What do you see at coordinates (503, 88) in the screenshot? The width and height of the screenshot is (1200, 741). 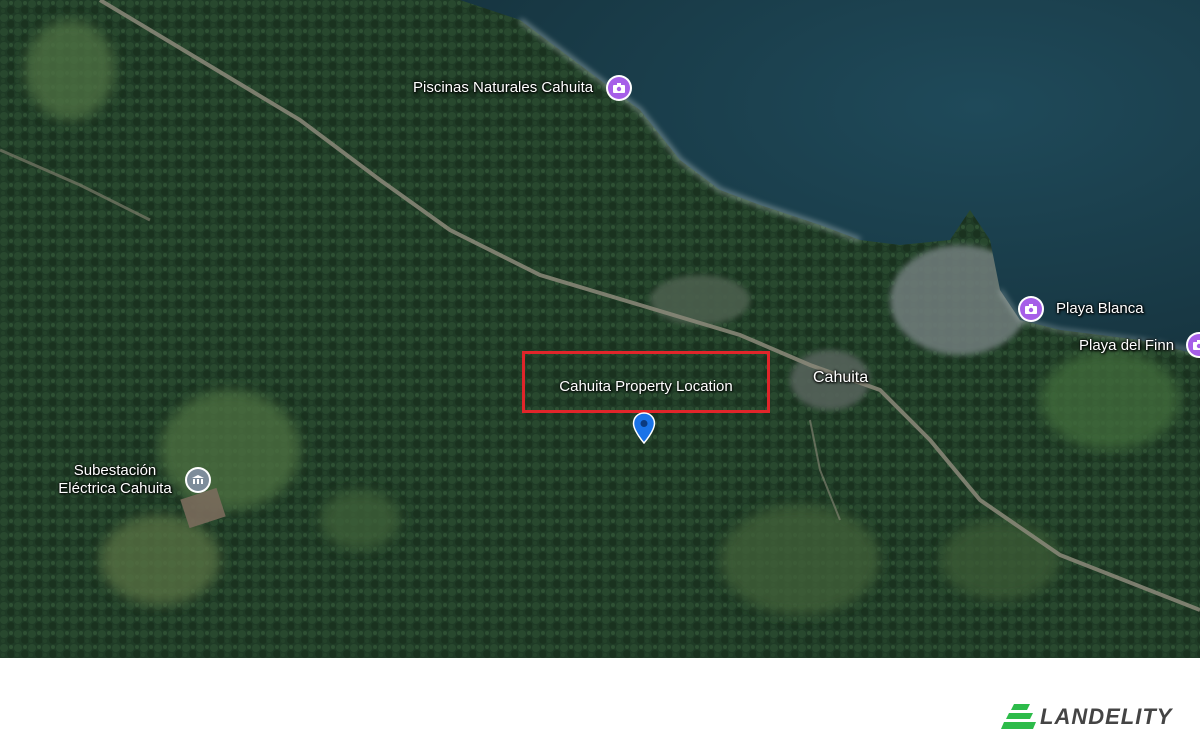 I see `piscinas-naturales-label: Piscinas Naturales Cahuita` at bounding box center [503, 88].